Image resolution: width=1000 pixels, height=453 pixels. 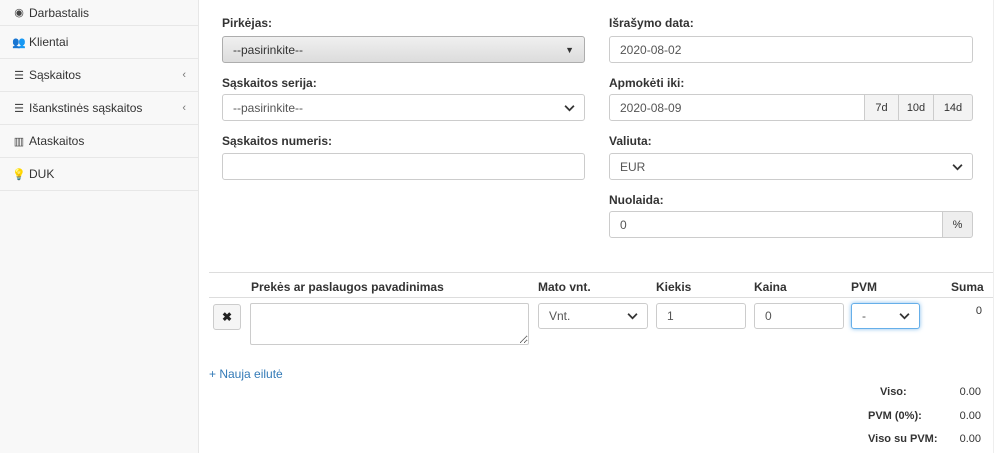 What do you see at coordinates (957, 224) in the screenshot?
I see `percent-addon: %` at bounding box center [957, 224].